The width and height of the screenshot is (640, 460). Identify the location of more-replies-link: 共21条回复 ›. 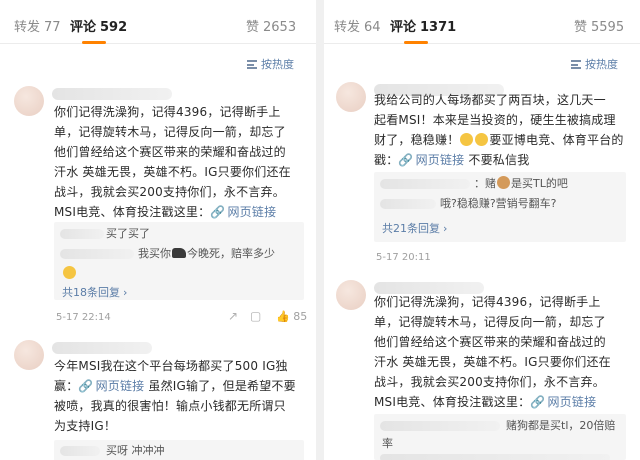
(414, 228).